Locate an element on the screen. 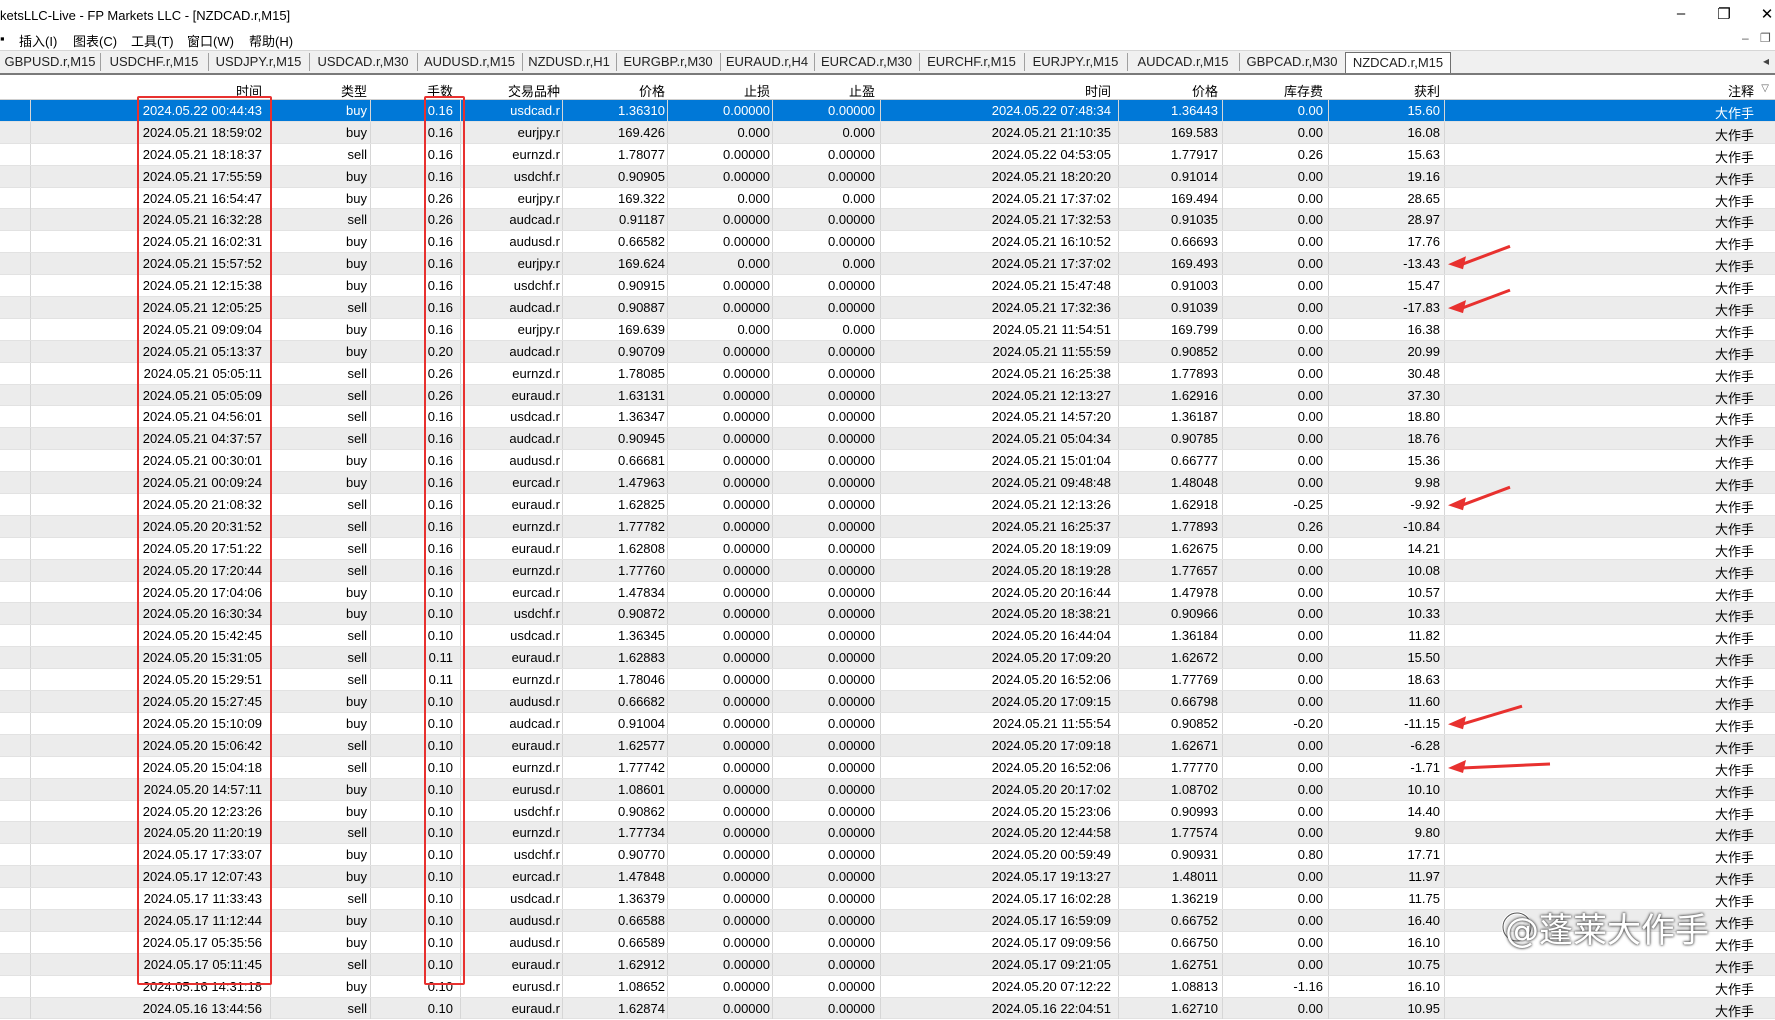 This screenshot has height=1020, width=1775. col-swap: 库存费 is located at coordinates (1274, 90).